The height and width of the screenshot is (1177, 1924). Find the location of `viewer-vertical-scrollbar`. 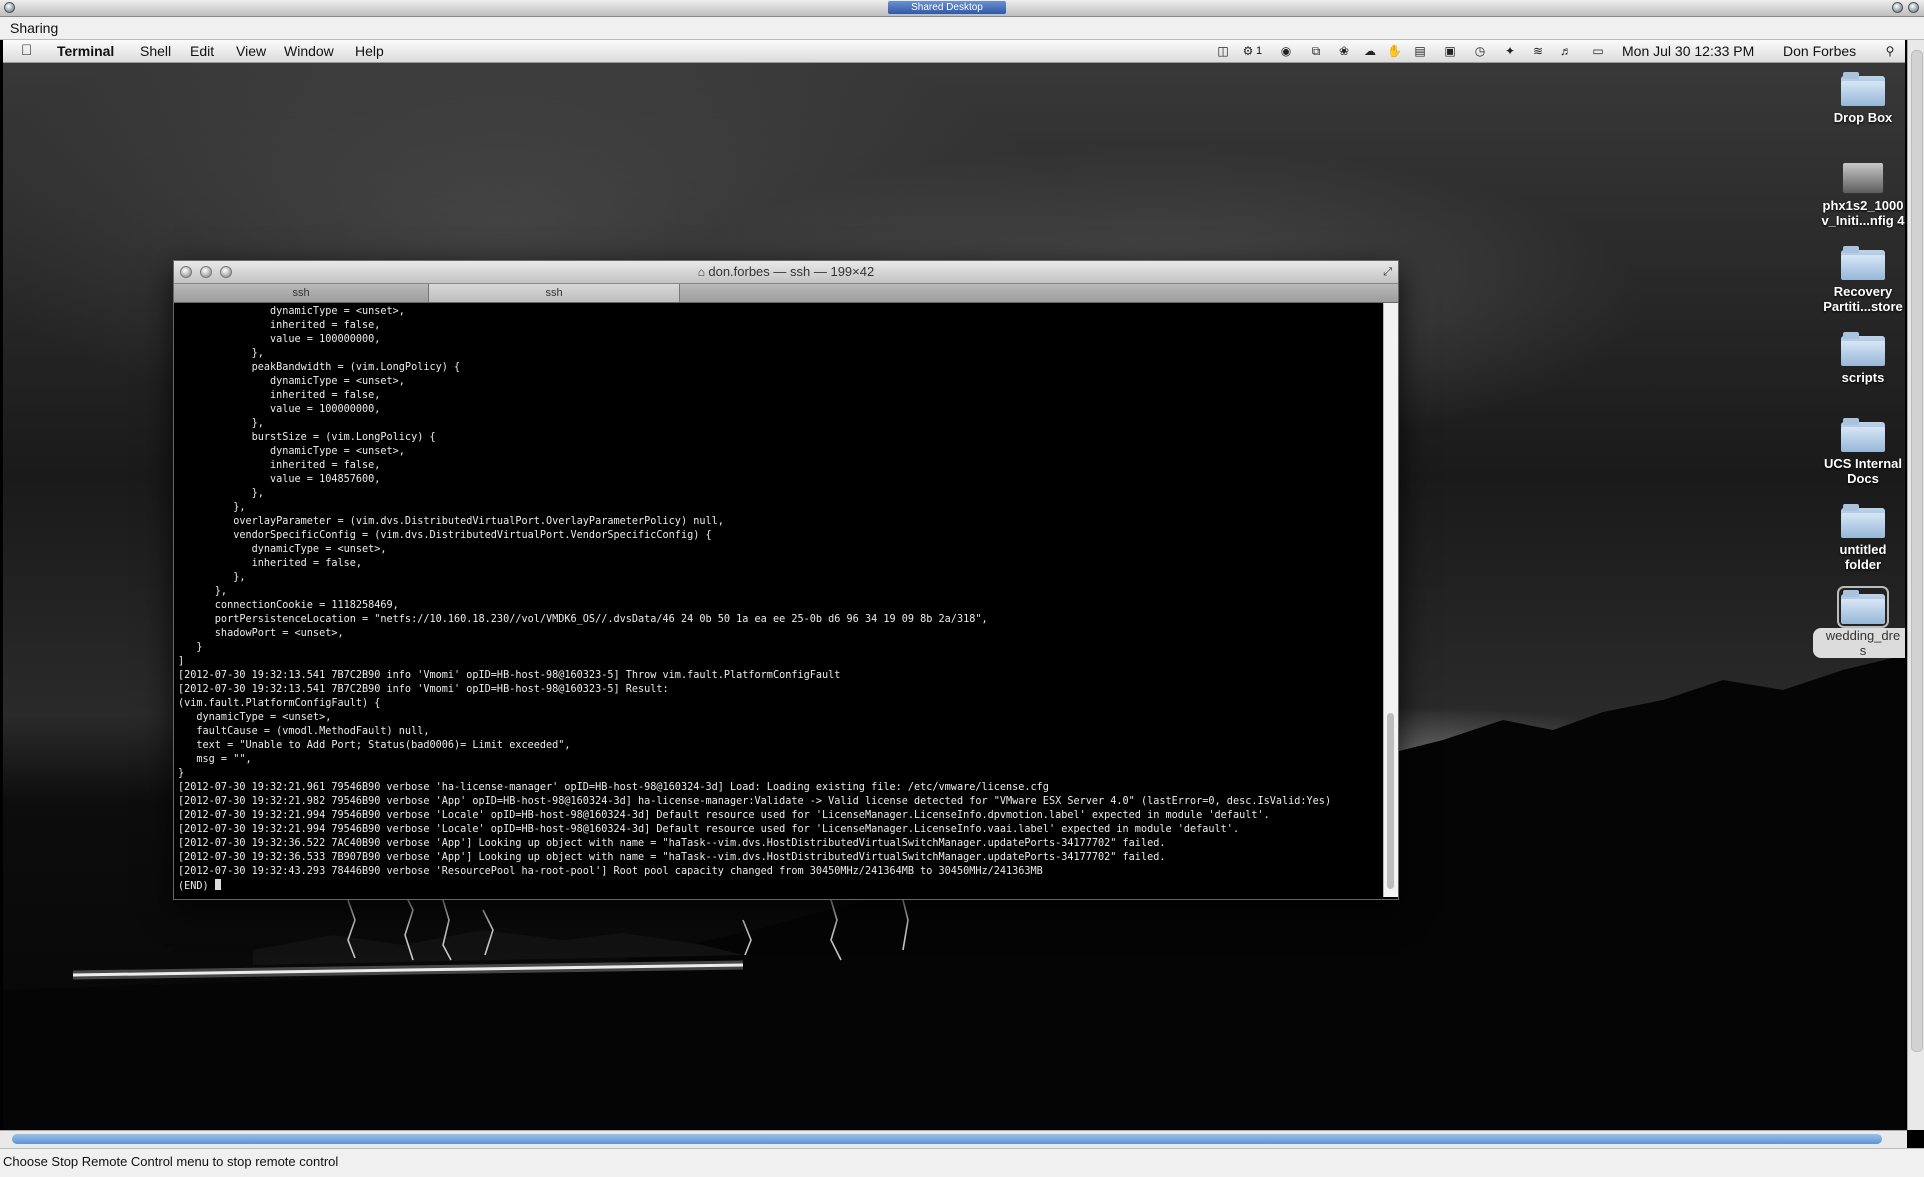

viewer-vertical-scrollbar is located at coordinates (1915, 585).